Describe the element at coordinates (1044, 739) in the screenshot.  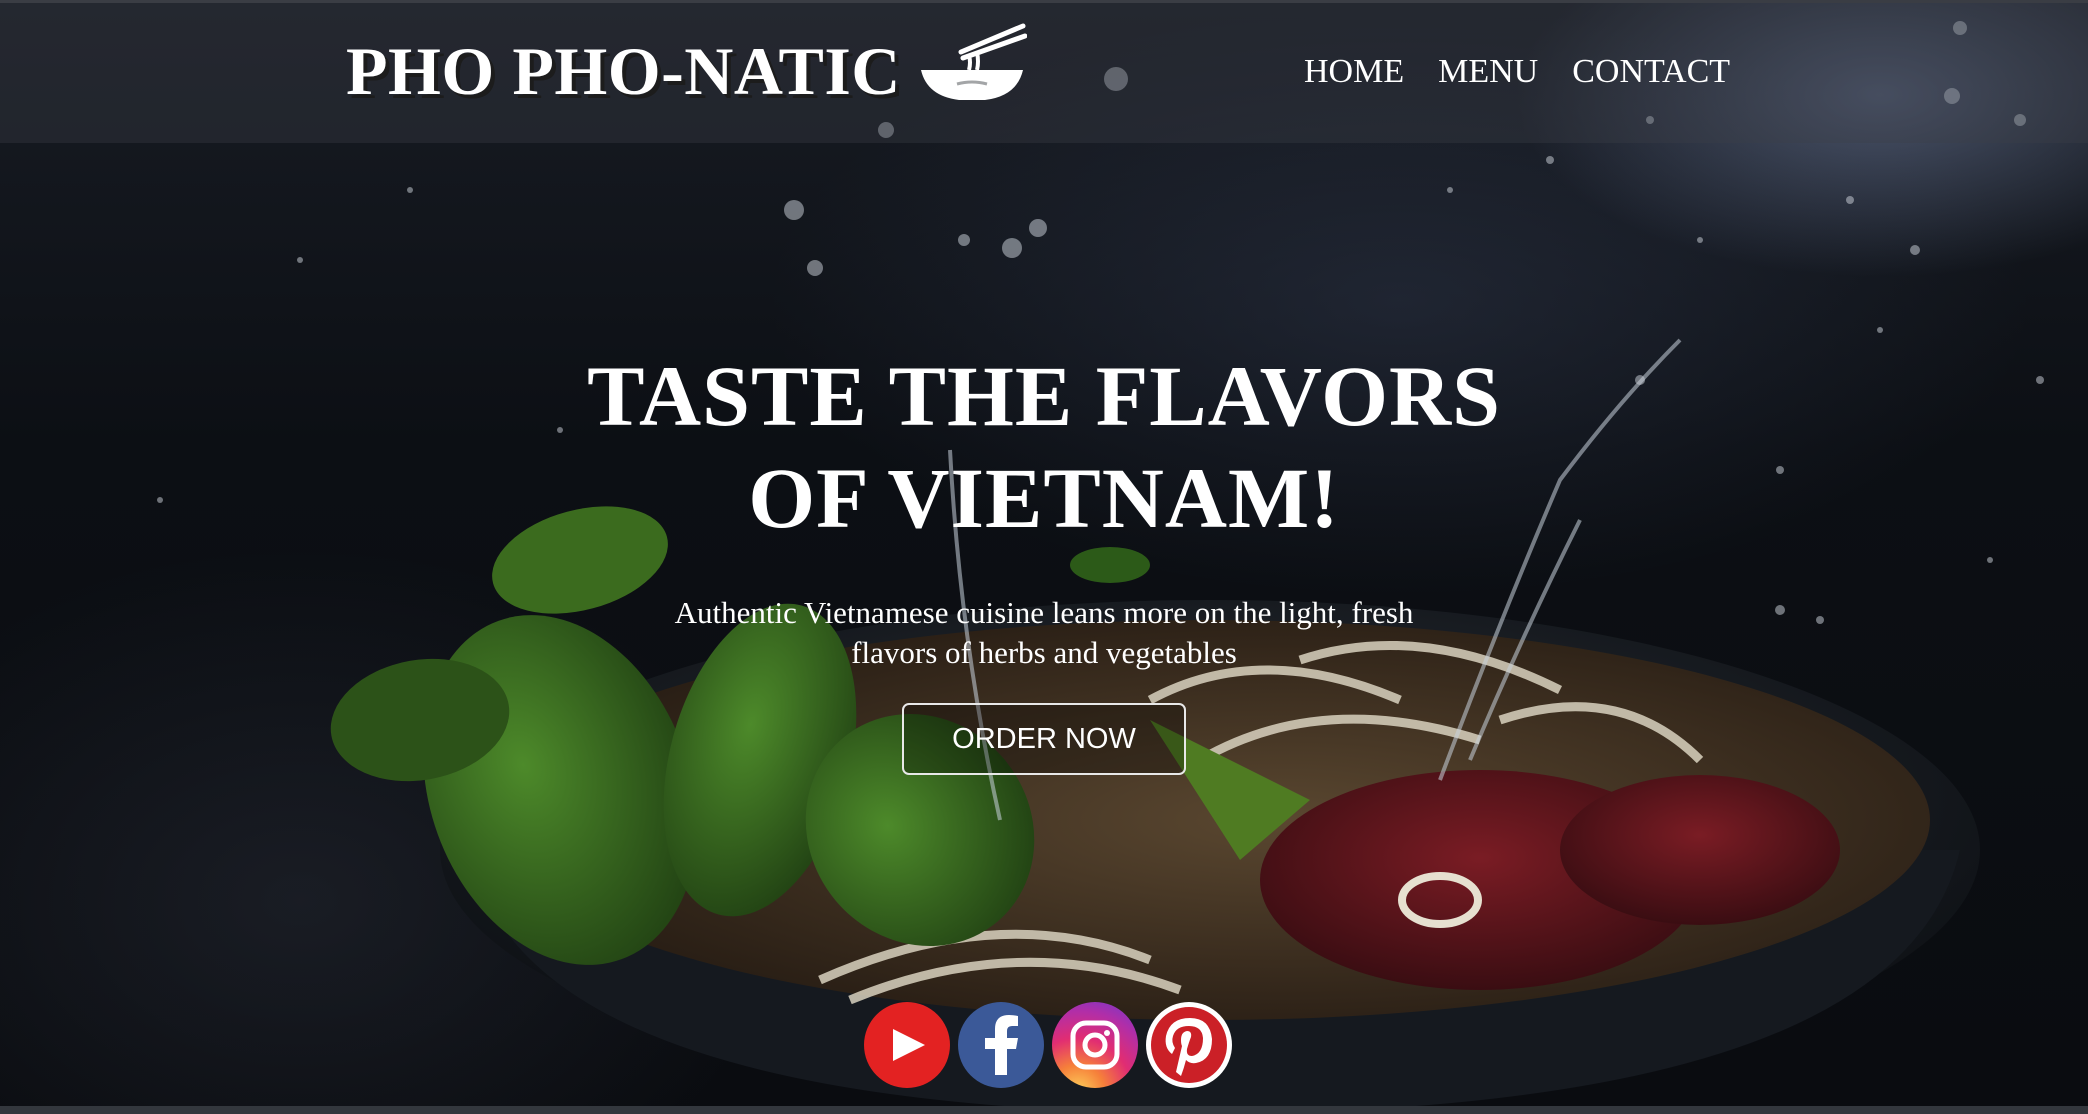
I see `order-now-button: ORDER NOW` at that location.